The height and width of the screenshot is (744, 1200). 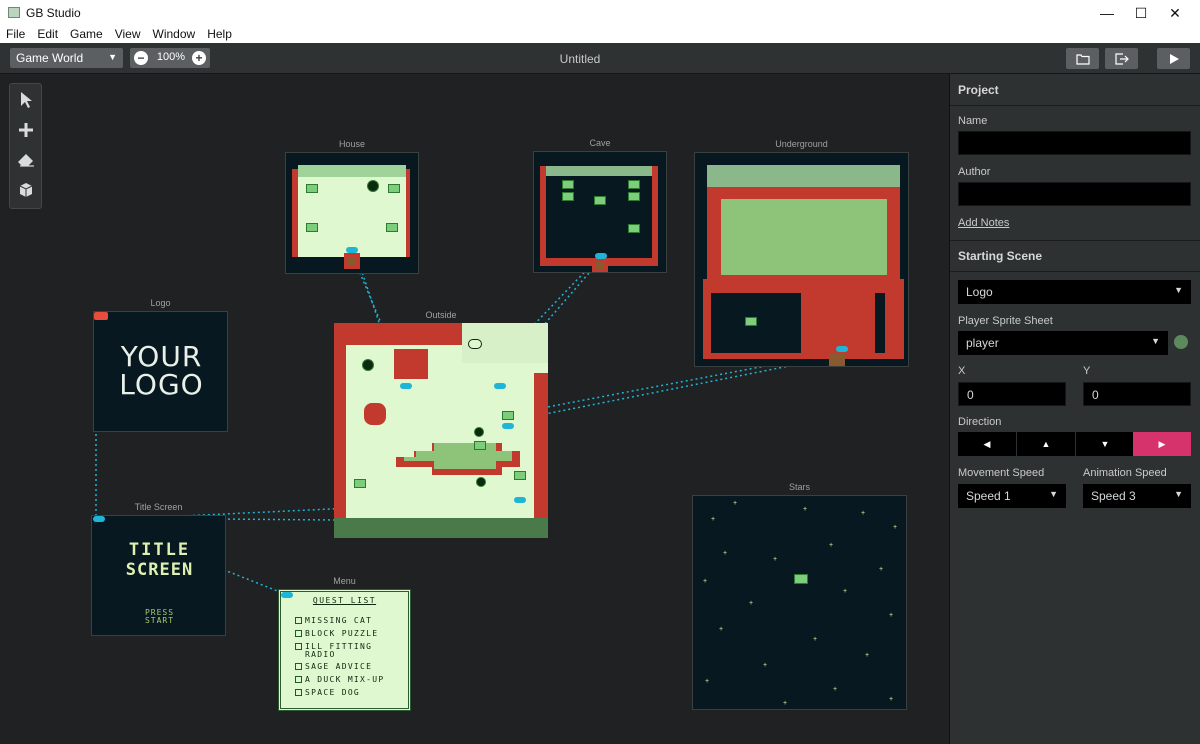 I want to click on title-art-line2: SCREEN, so click(x=159, y=570).